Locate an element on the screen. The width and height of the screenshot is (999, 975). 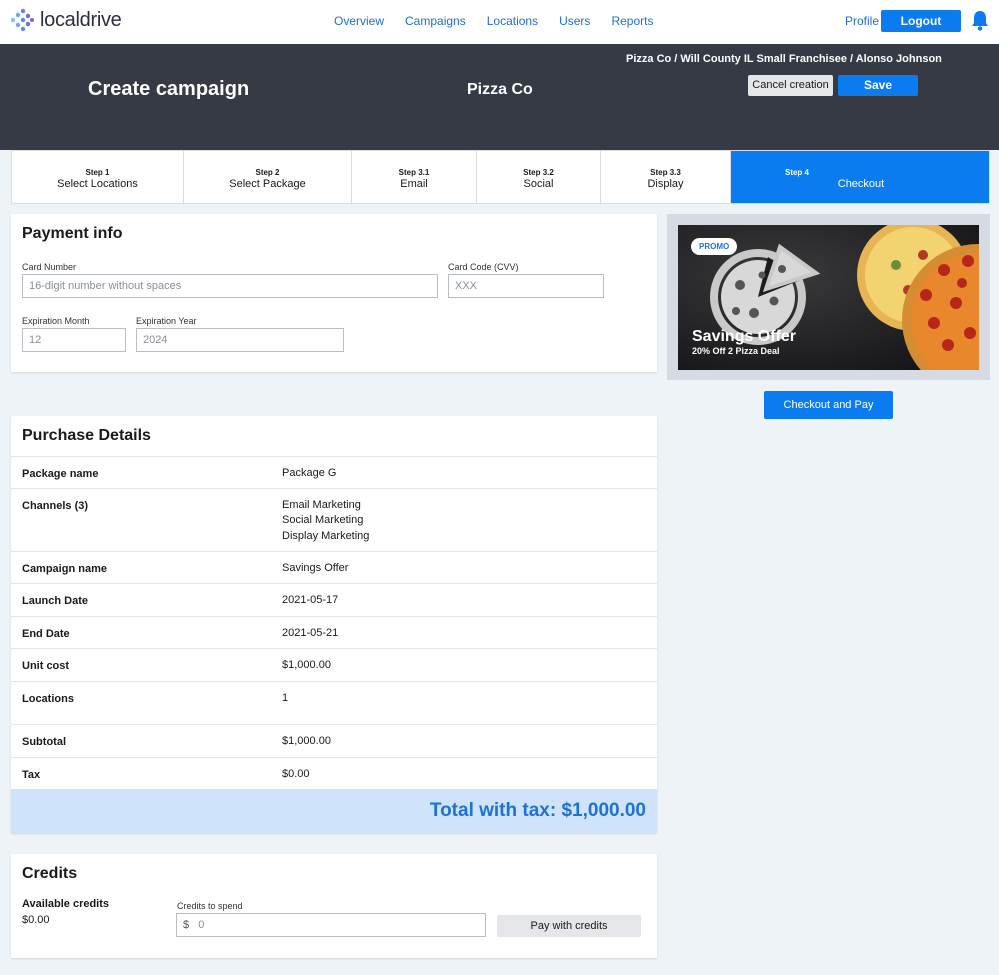
step-label: Display is located at coordinates (665, 184).